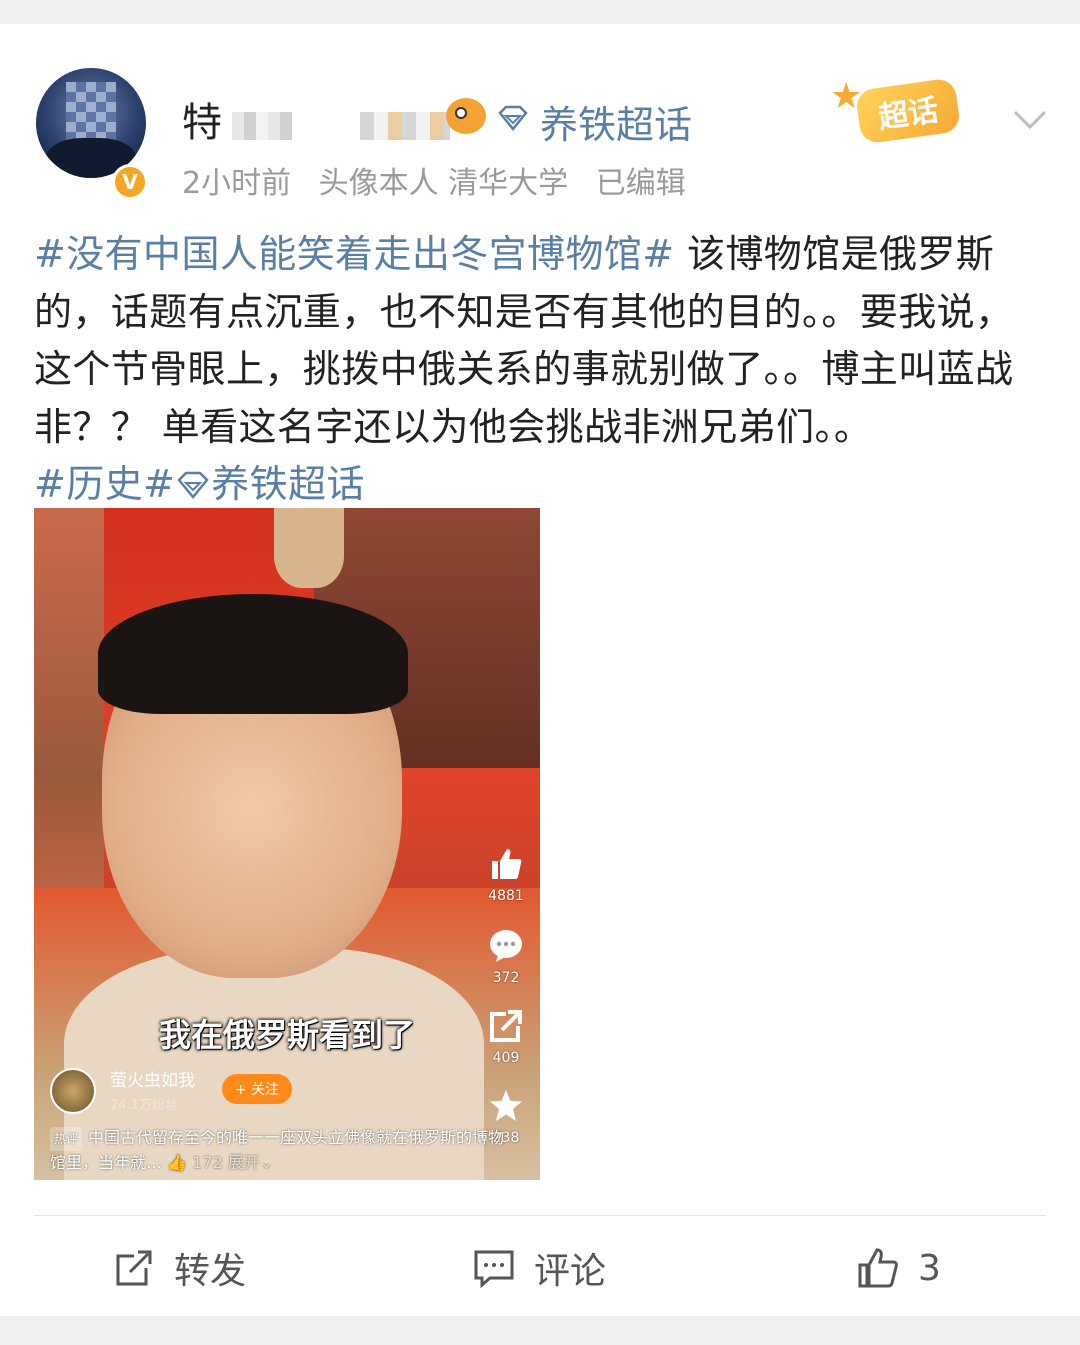 This screenshot has width=1080, height=1345. What do you see at coordinates (257, 1089) in the screenshot?
I see `follow-button: + 关注` at bounding box center [257, 1089].